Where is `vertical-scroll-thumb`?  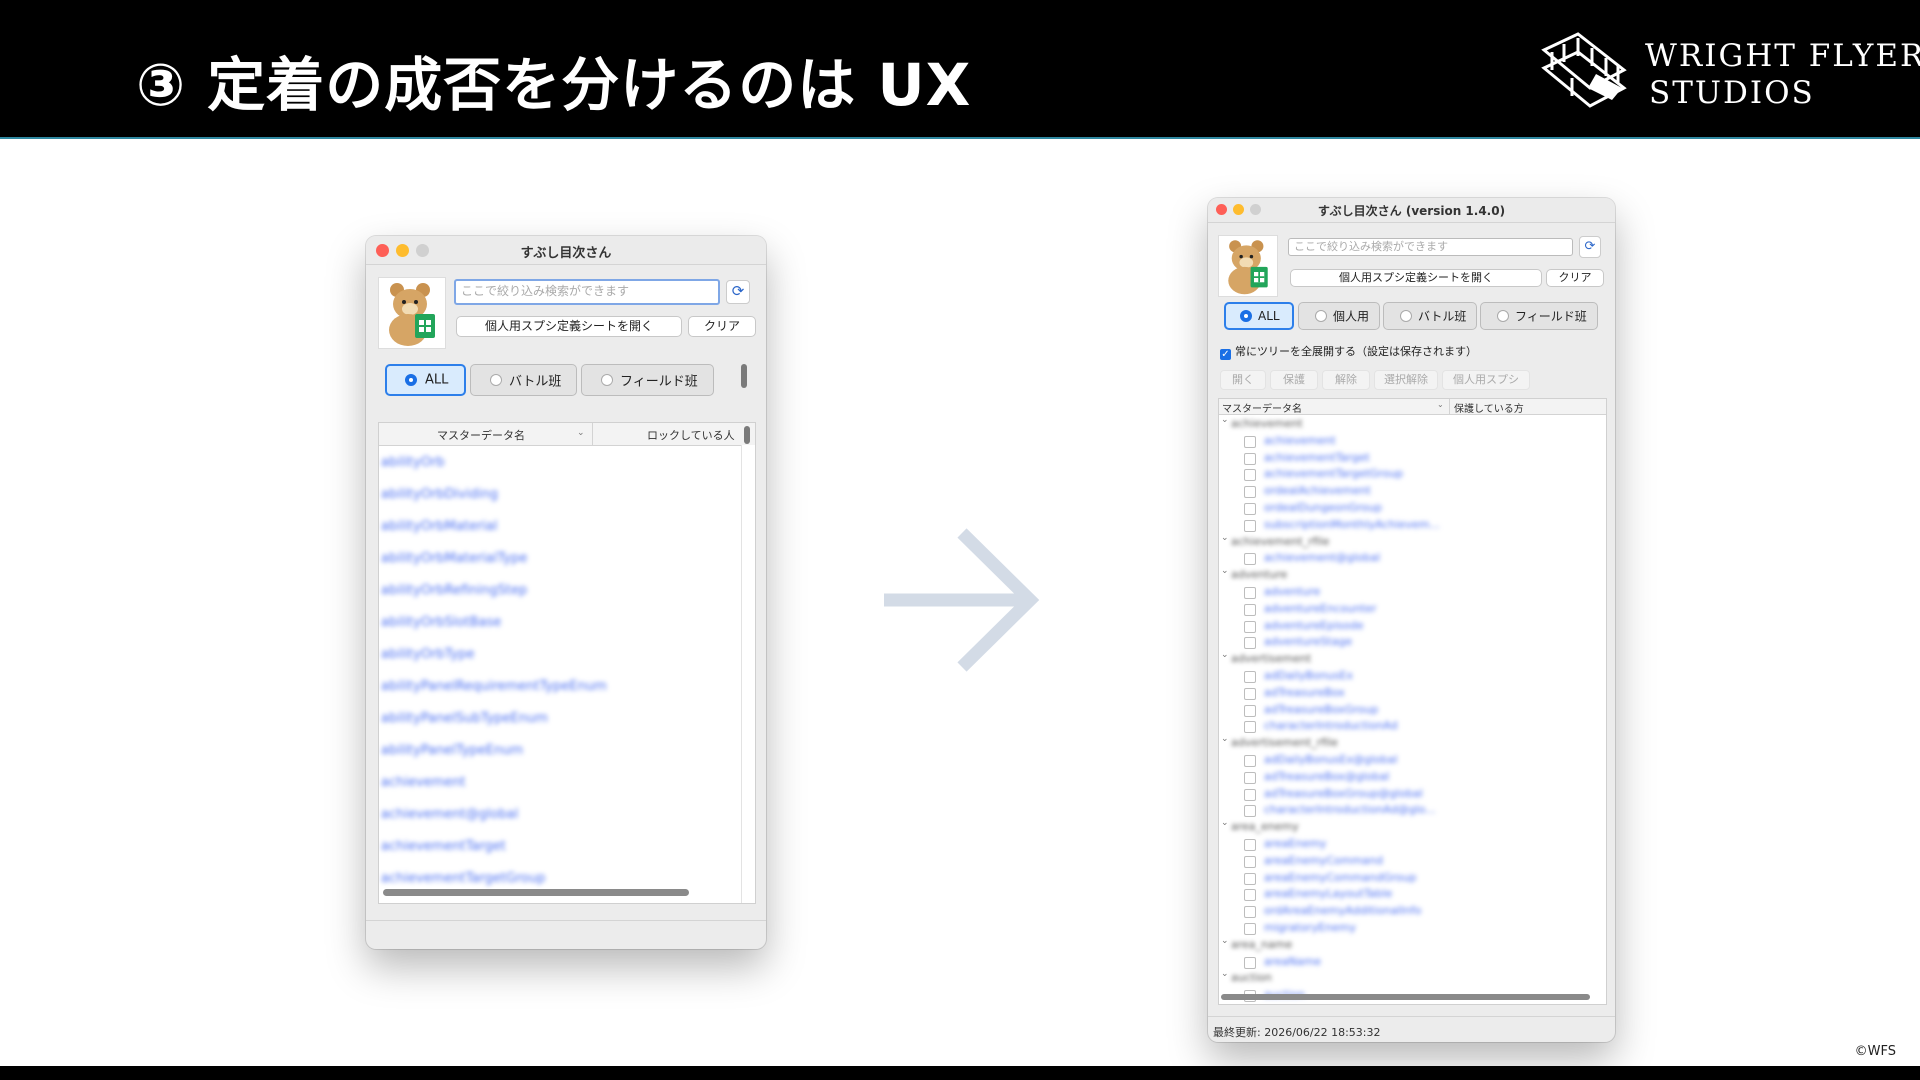 vertical-scroll-thumb is located at coordinates (747, 435).